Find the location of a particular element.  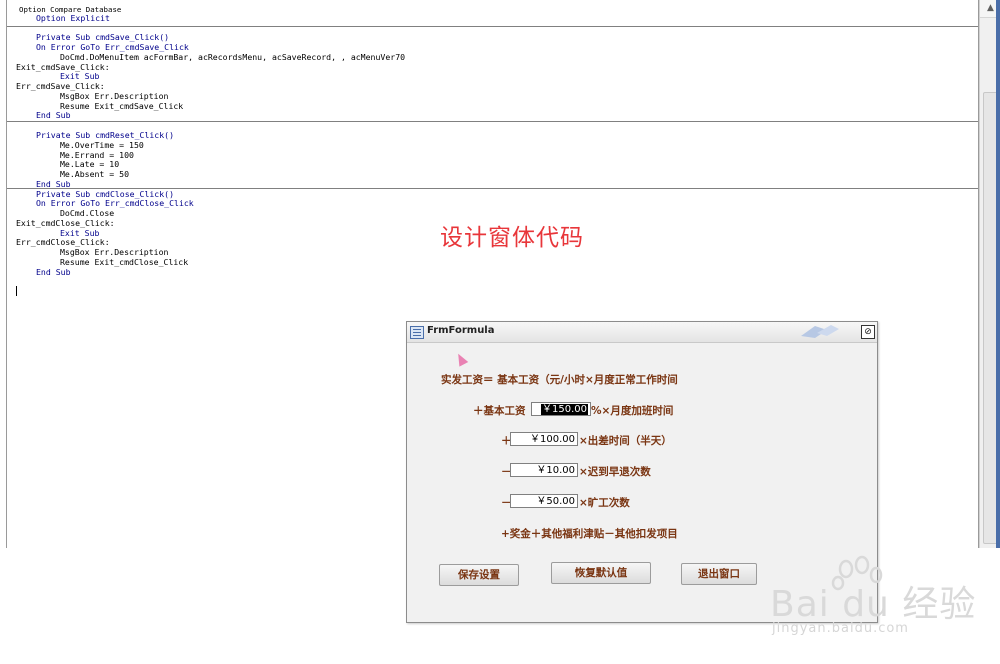

formula-footer: +奖金＋其他福利津贴－其他扣发项目 is located at coordinates (589, 534).